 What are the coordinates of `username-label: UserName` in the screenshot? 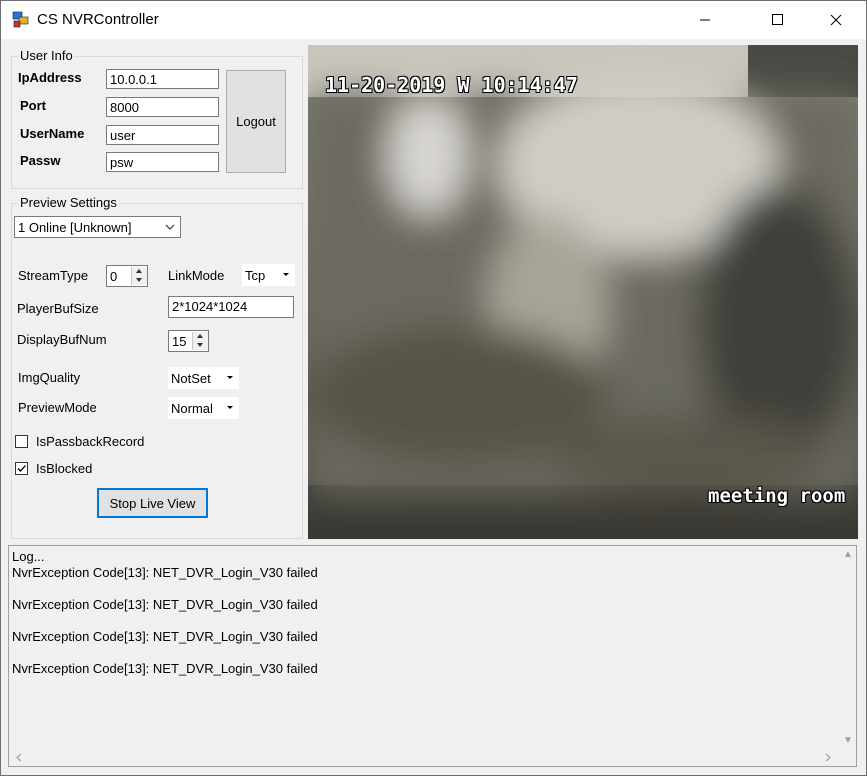 It's located at (52, 133).